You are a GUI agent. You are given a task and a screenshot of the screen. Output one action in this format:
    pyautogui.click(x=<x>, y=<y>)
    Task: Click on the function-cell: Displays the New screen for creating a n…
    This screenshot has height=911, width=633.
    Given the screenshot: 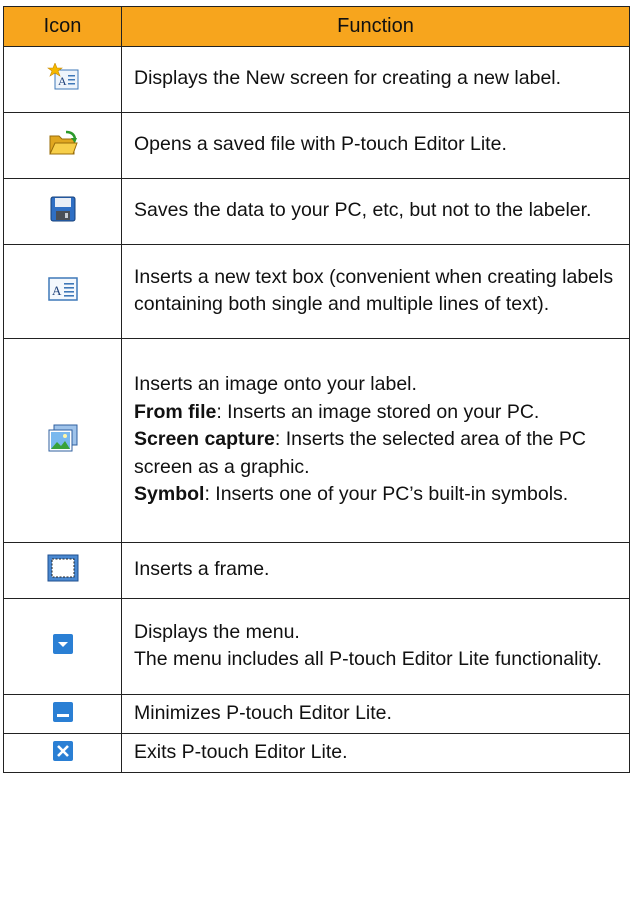 What is the action you would take?
    pyautogui.click(x=375, y=79)
    